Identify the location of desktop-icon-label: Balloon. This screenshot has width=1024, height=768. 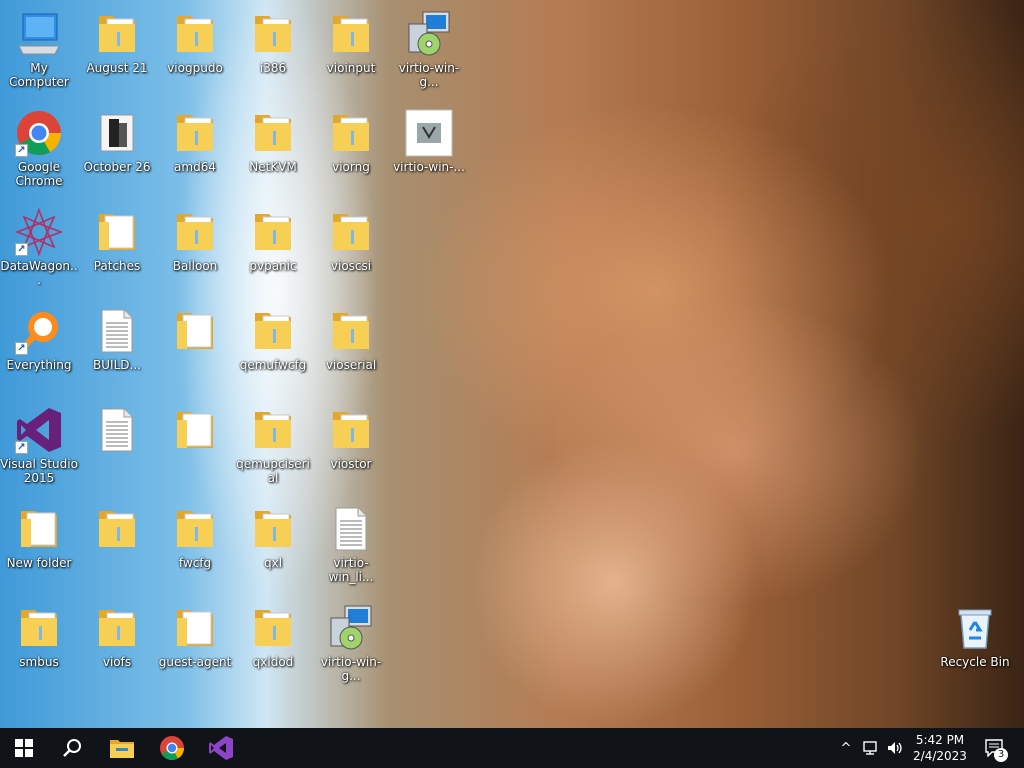
(195, 266).